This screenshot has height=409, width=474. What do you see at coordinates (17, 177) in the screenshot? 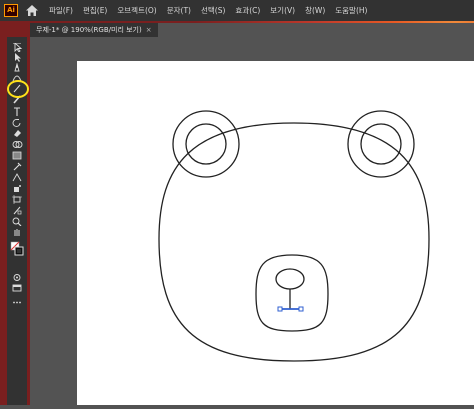
I see `width-tool` at bounding box center [17, 177].